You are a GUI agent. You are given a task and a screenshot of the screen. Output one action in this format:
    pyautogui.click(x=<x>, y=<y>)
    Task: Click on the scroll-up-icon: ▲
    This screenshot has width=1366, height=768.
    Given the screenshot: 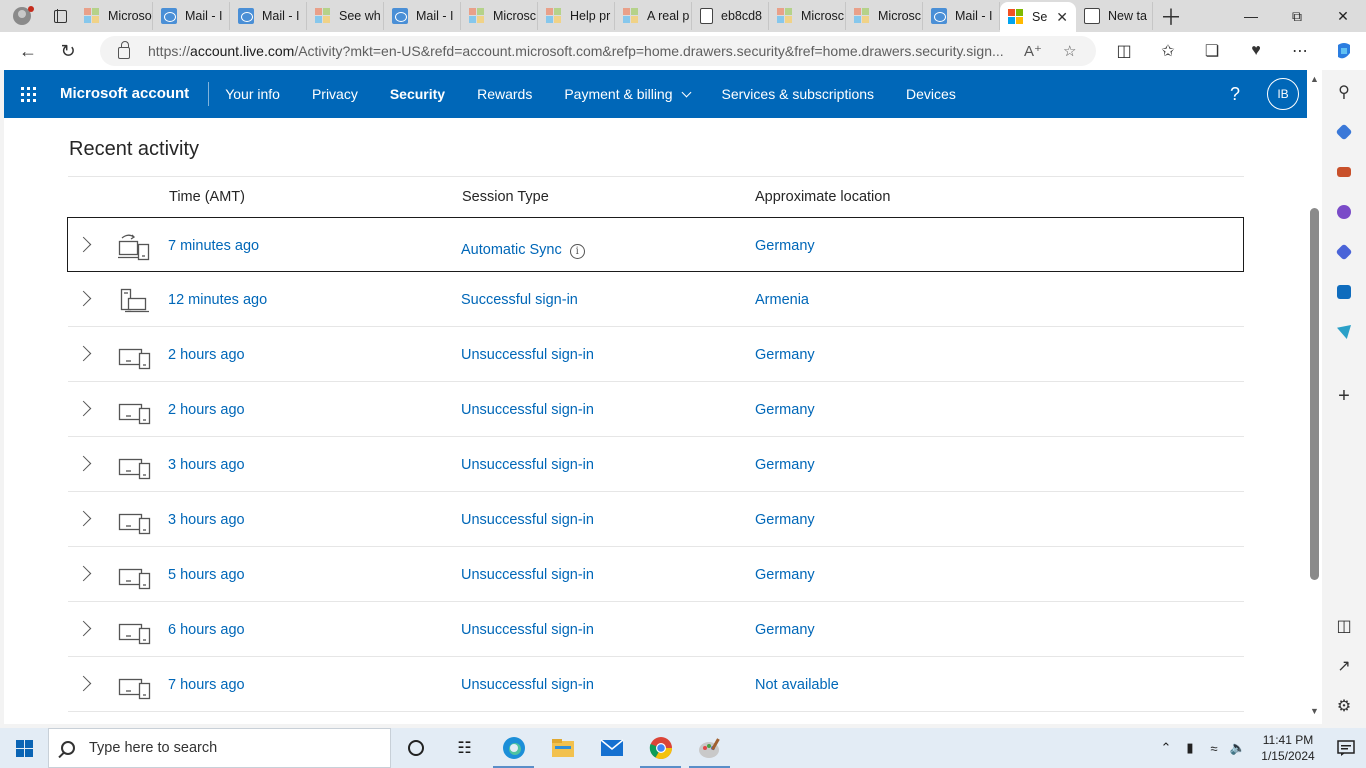 What is the action you would take?
    pyautogui.click(x=1314, y=79)
    